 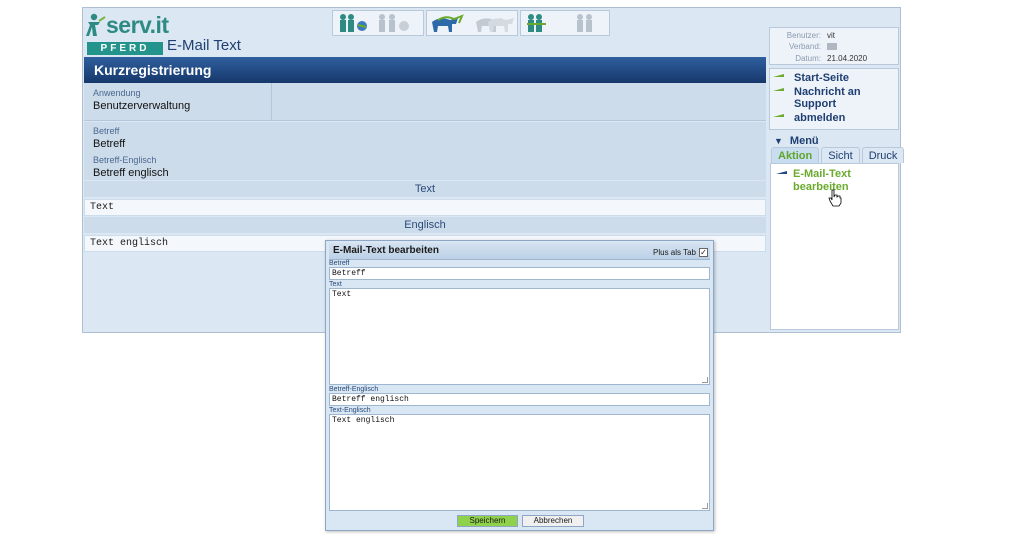 I want to click on dlg-betreff-en-label: Betreff-Englisch, so click(x=354, y=389).